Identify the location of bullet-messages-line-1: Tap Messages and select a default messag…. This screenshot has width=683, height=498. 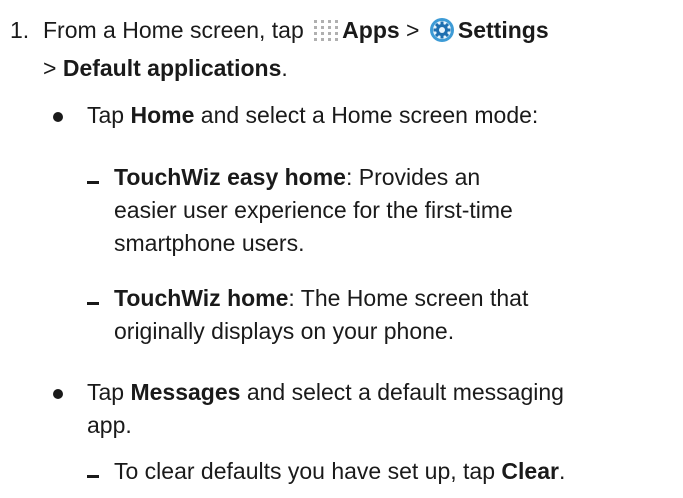
(385, 392).